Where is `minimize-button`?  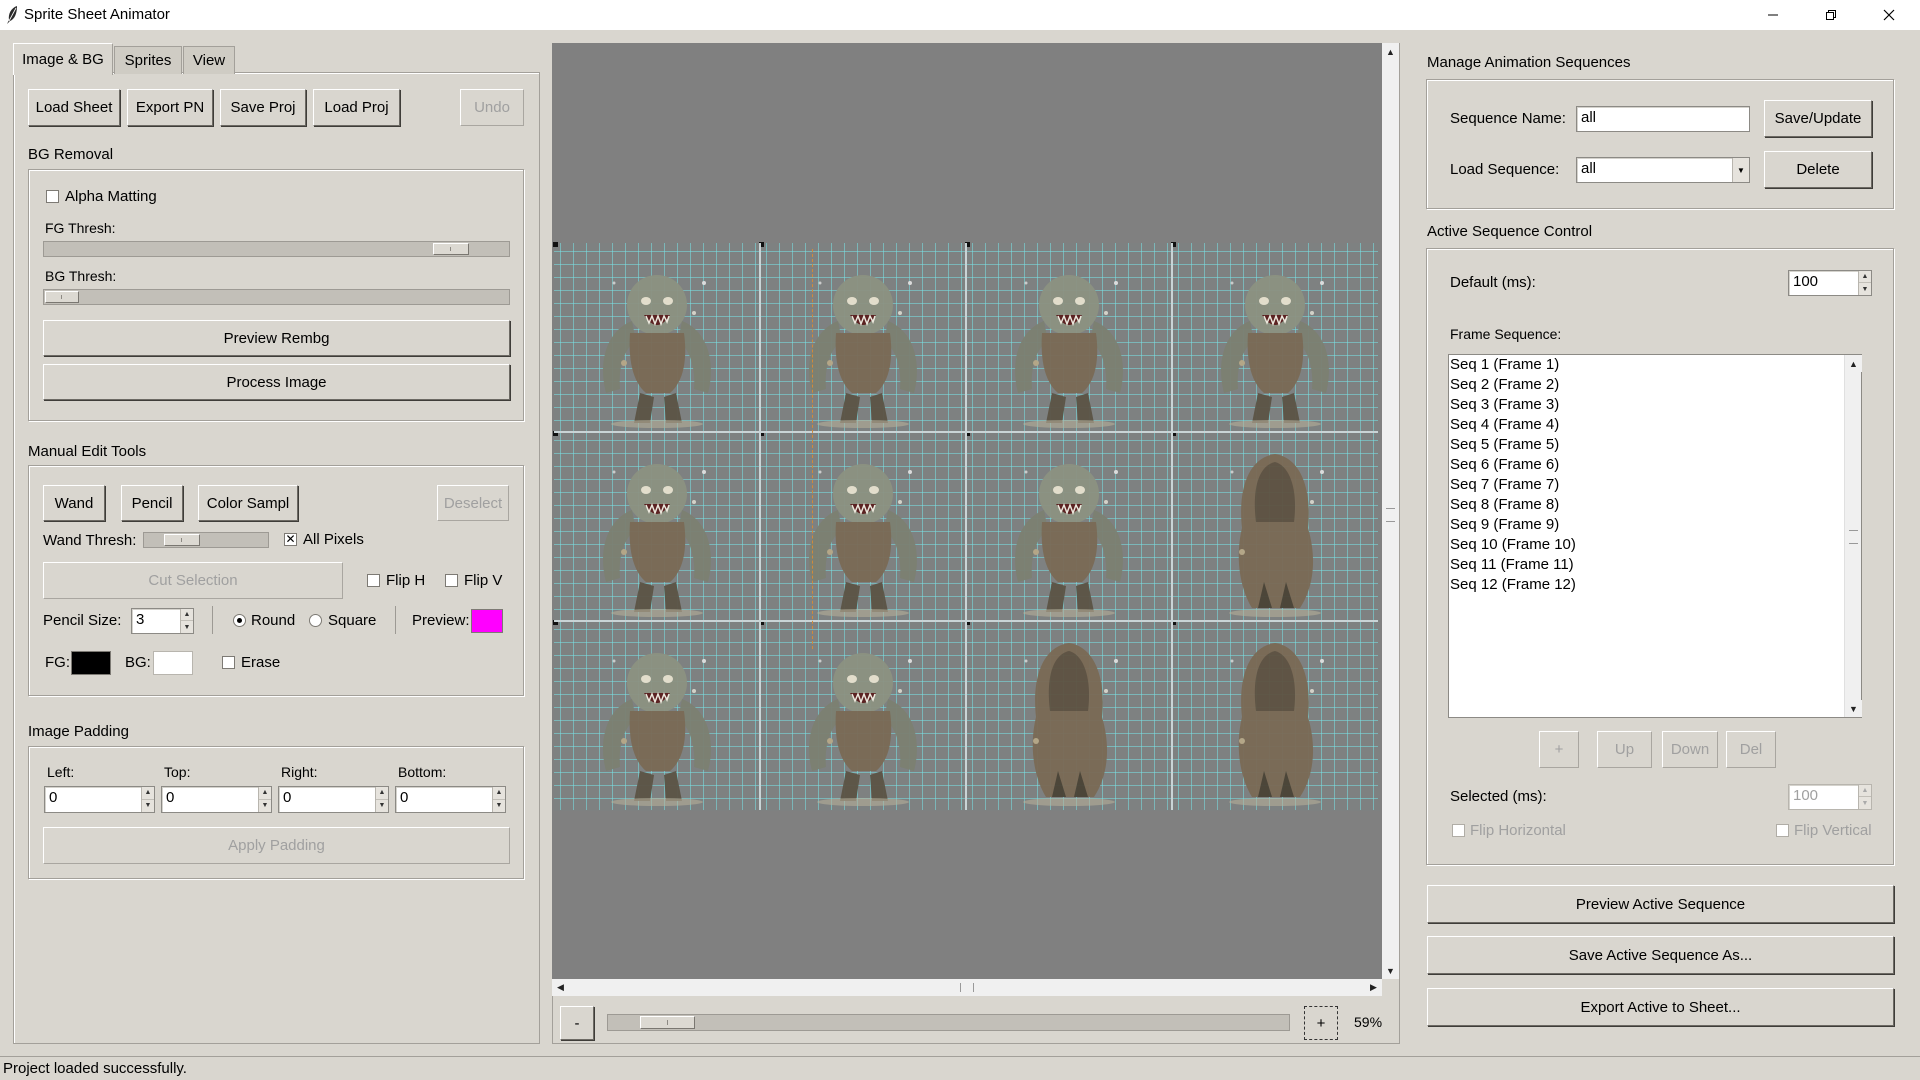 minimize-button is located at coordinates (1773, 15).